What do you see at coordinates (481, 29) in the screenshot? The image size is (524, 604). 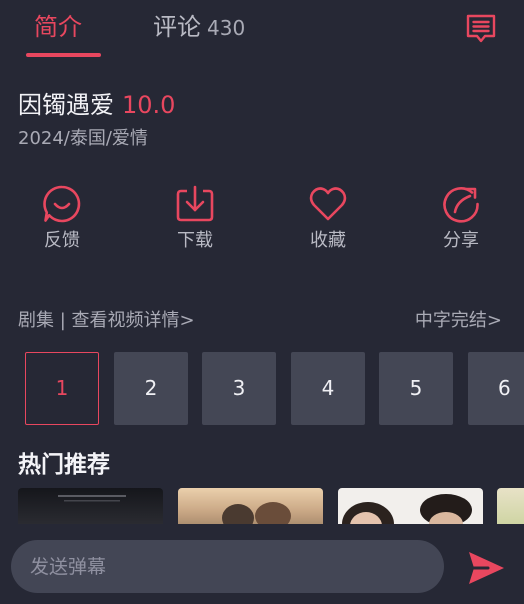 I see `danmaku-list-icon` at bounding box center [481, 29].